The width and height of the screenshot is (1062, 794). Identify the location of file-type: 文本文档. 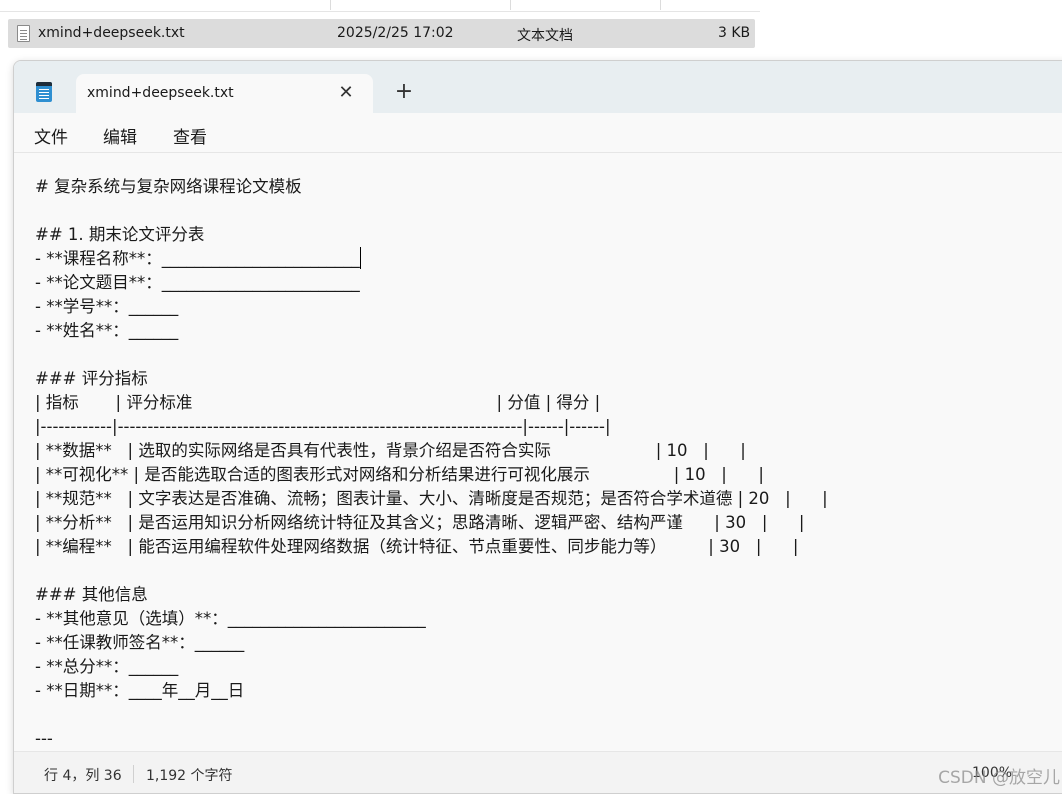
(545, 36).